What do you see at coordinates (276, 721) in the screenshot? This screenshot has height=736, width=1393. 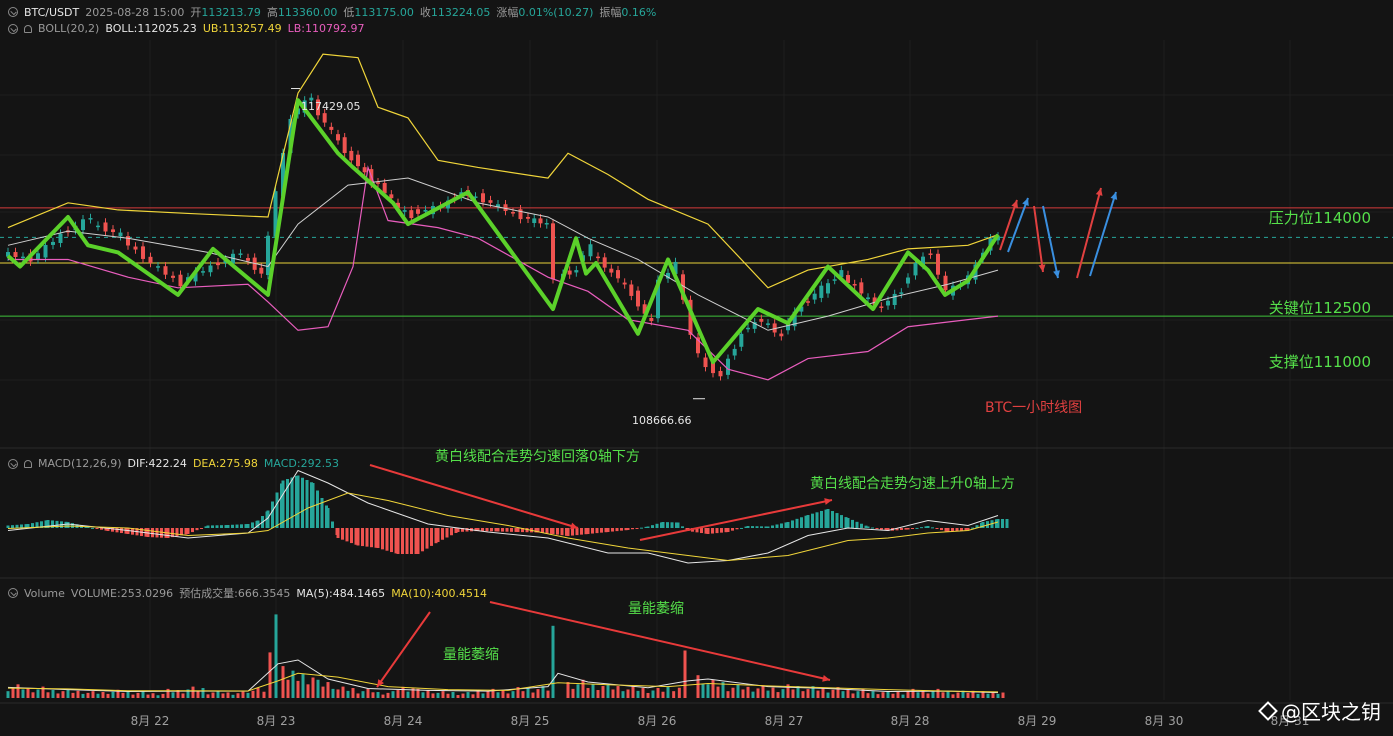 I see `x-tick-label: 8月 23` at bounding box center [276, 721].